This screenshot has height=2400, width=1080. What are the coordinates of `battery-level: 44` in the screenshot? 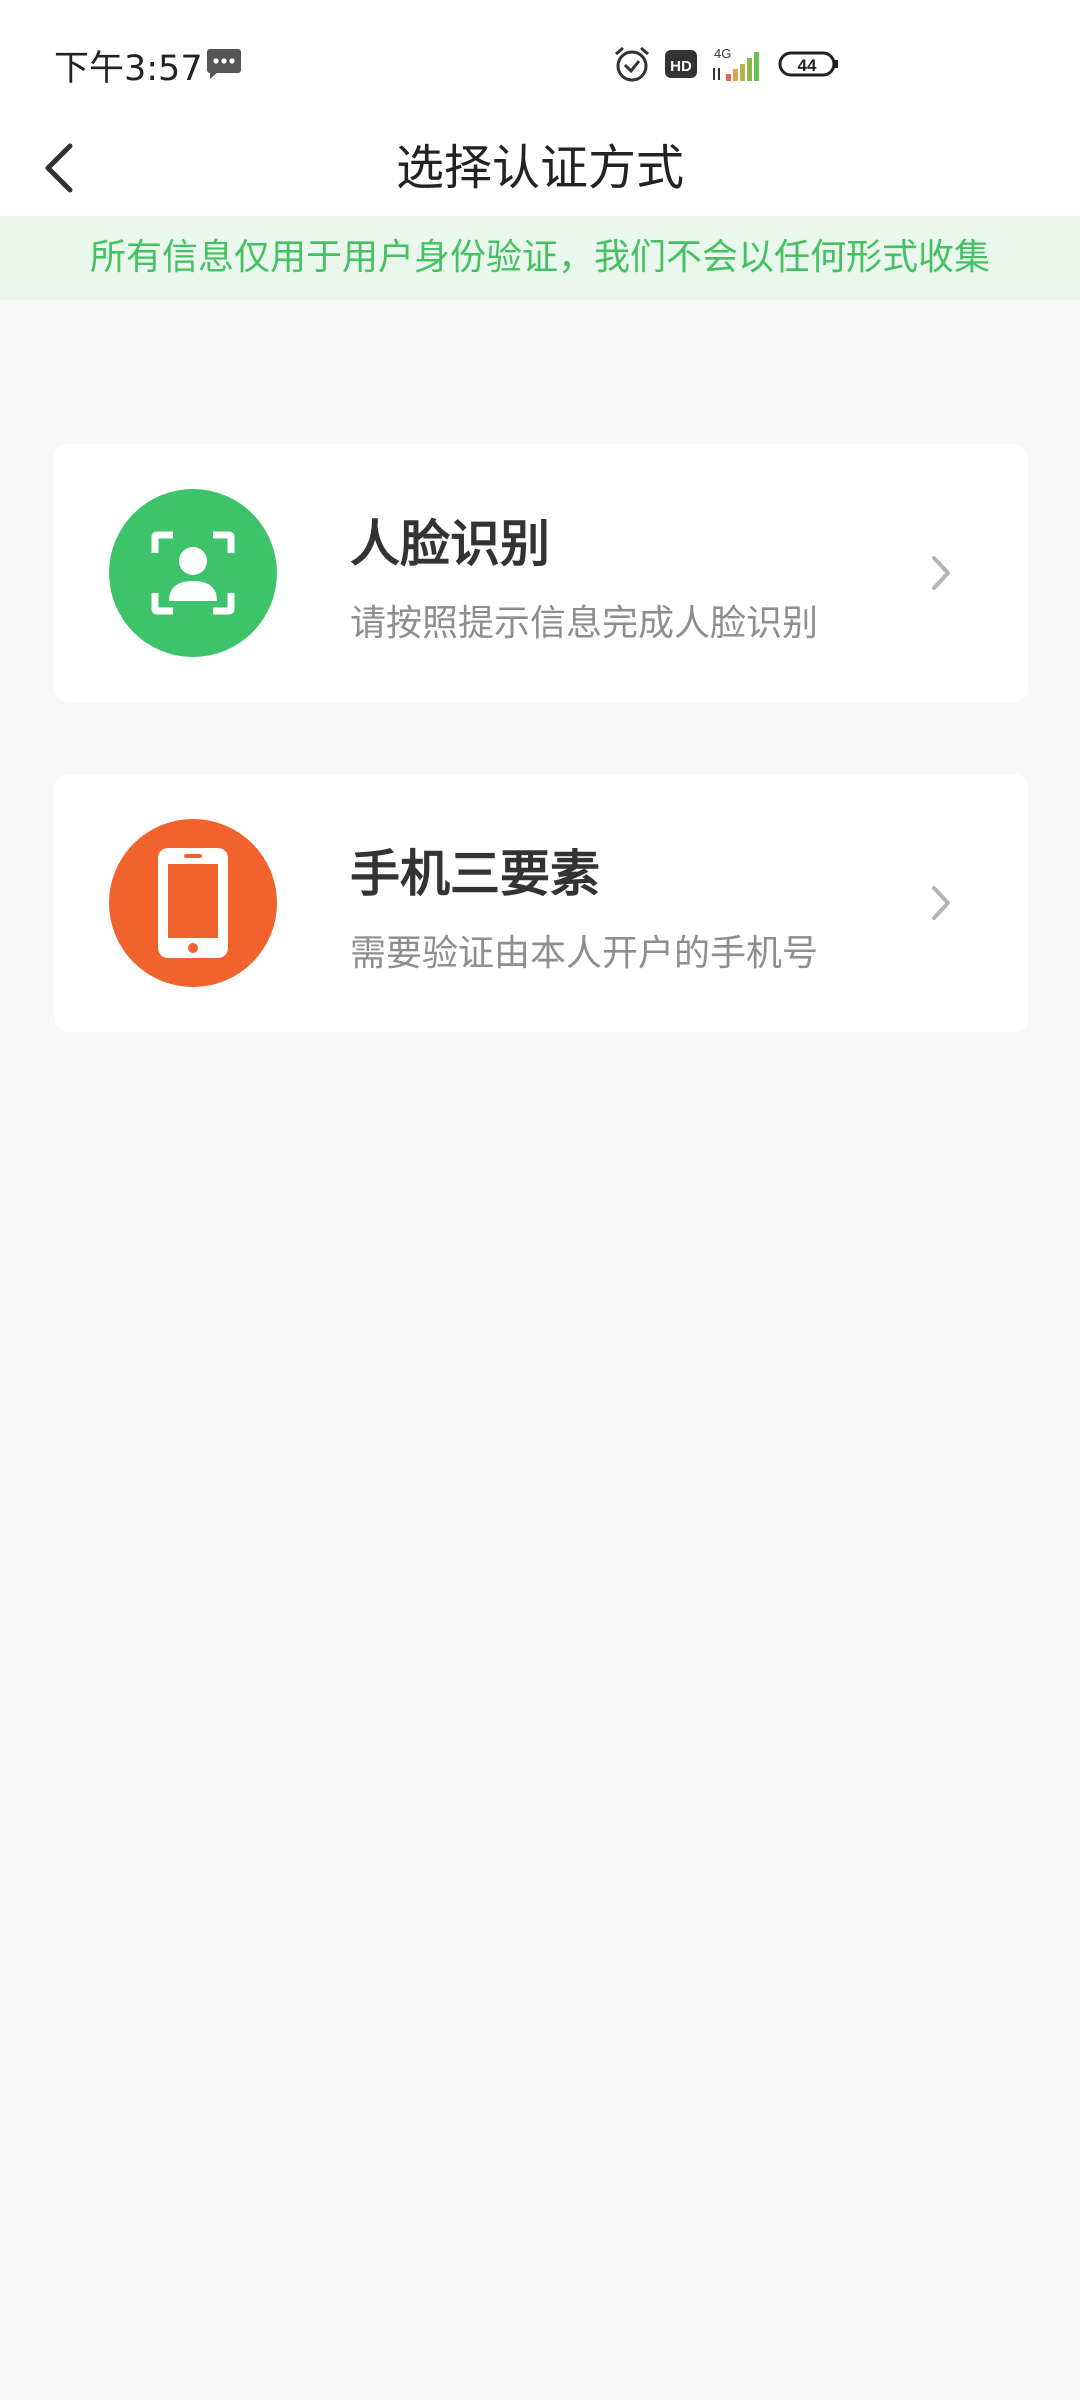 It's located at (807, 65).